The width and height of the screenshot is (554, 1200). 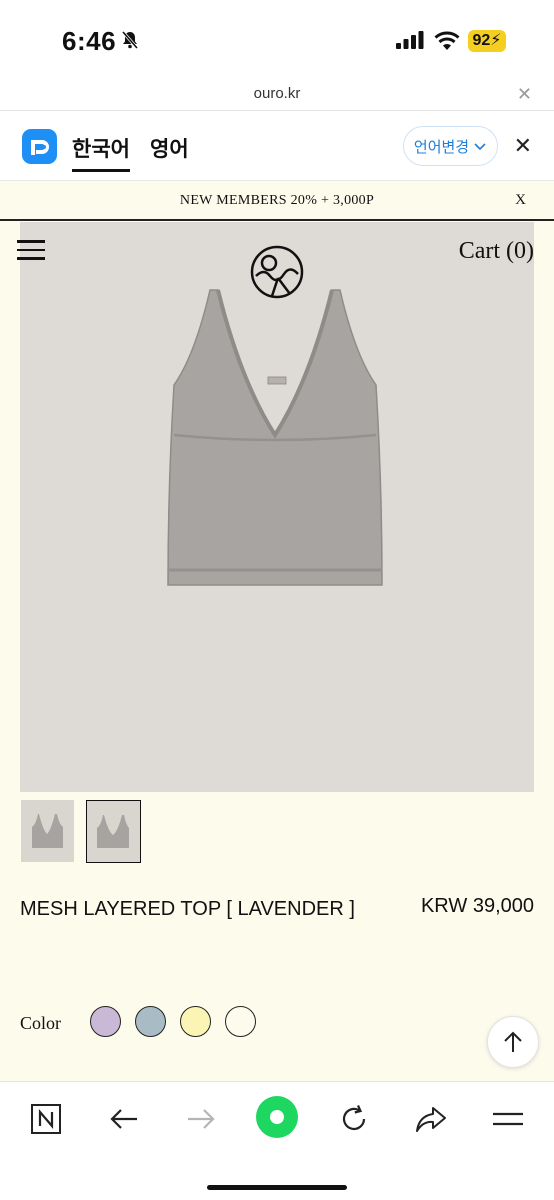 What do you see at coordinates (275, 437) in the screenshot?
I see `tank-top-image` at bounding box center [275, 437].